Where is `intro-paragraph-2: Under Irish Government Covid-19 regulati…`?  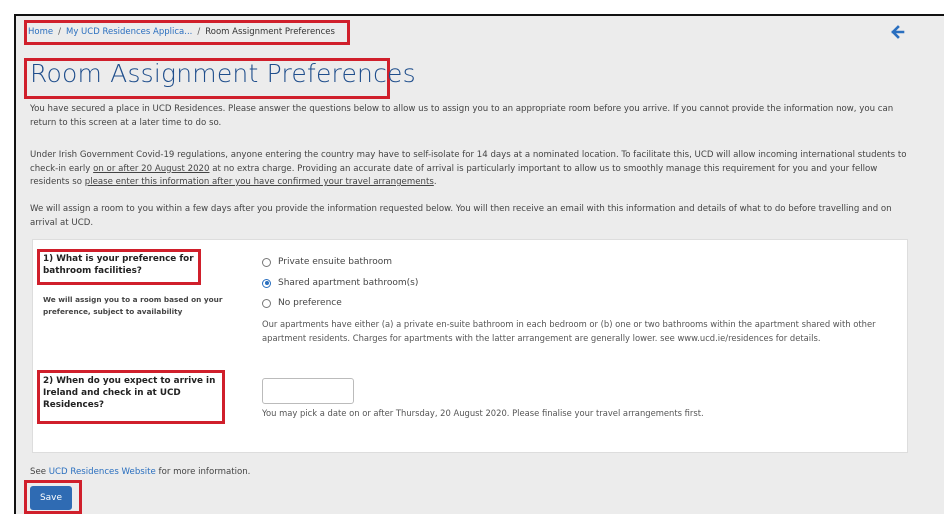
intro-paragraph-2: Under Irish Government Covid-19 regulati… is located at coordinates (468, 168).